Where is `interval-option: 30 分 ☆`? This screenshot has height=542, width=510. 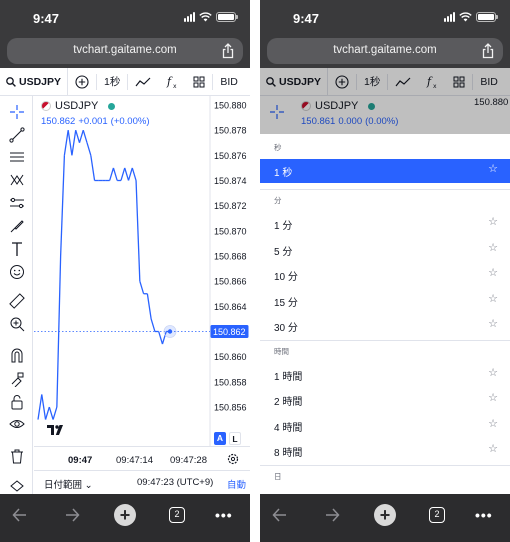
interval-option: 30 分 ☆ is located at coordinates (385, 326).